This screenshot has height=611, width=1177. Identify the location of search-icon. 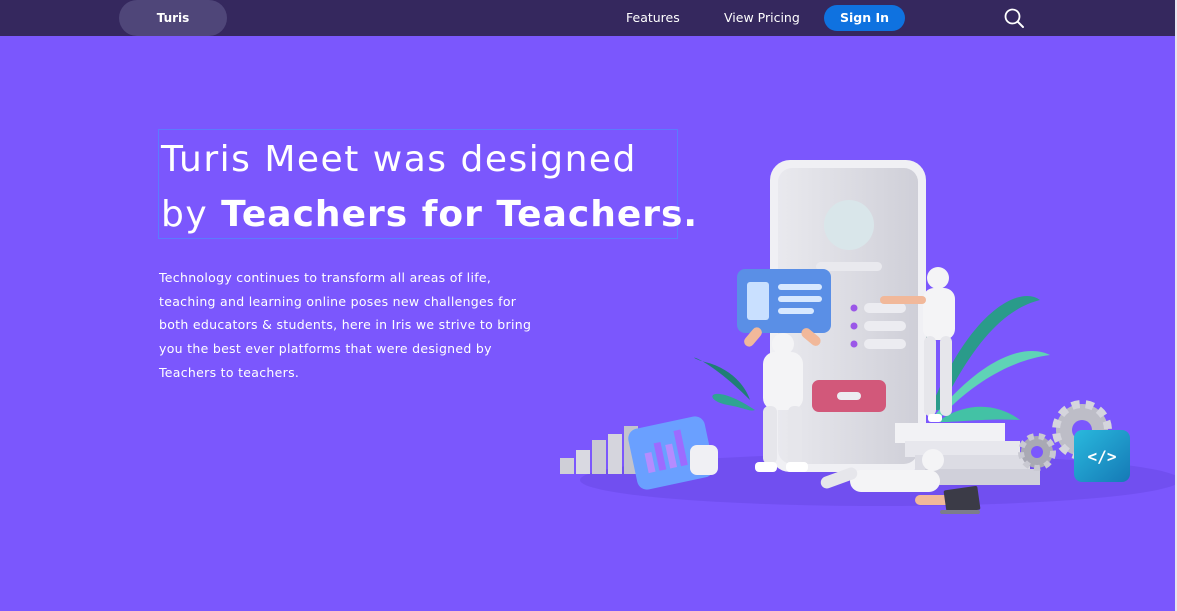
(1014, 18).